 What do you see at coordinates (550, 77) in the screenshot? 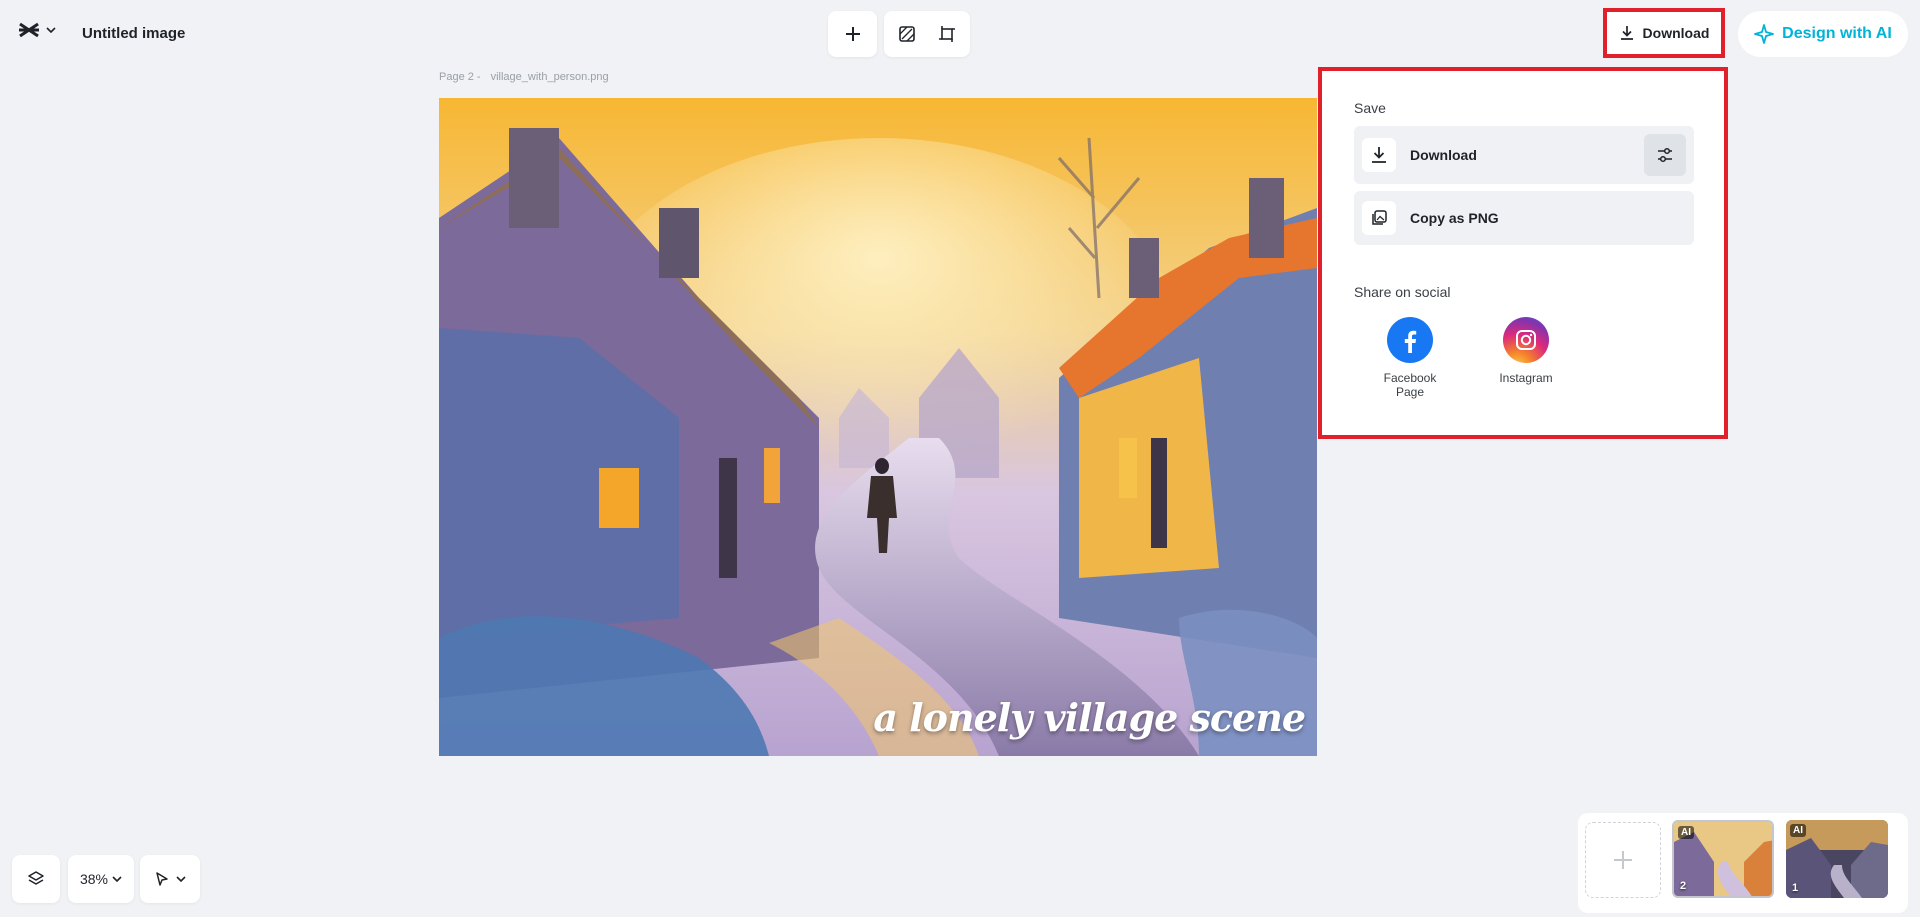
I see `file-name-label: village_with_person.png` at bounding box center [550, 77].